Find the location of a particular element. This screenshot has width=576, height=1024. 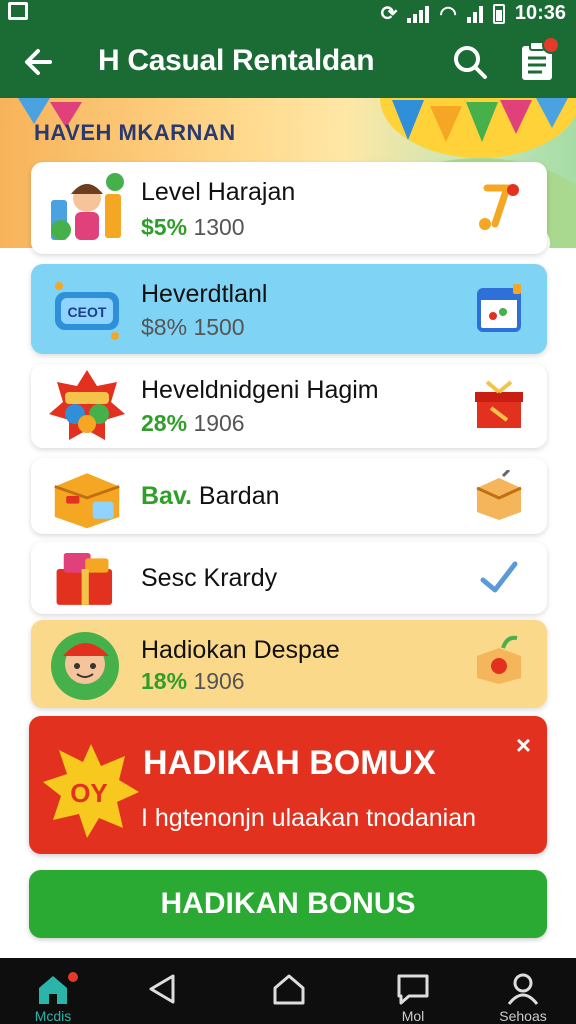

wifi-icon: ◠ is located at coordinates (448, 14).